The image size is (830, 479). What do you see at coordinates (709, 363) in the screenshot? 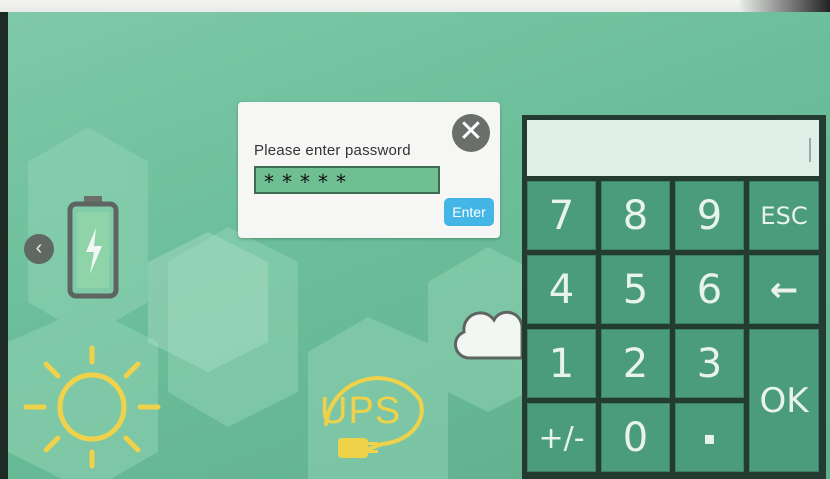
I see `key-3: 3` at bounding box center [709, 363].